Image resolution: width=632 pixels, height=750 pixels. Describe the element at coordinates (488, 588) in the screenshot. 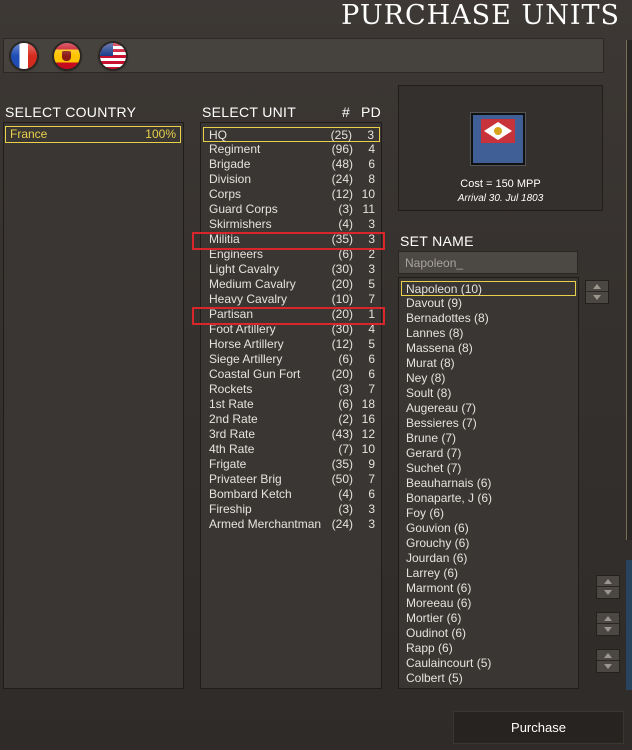

I see `name-item: Marmont (6)` at that location.